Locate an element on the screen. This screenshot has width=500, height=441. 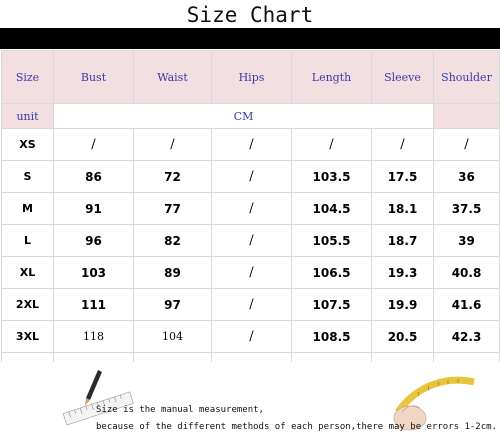
table-cell: 91 is located at coordinates (93, 208).